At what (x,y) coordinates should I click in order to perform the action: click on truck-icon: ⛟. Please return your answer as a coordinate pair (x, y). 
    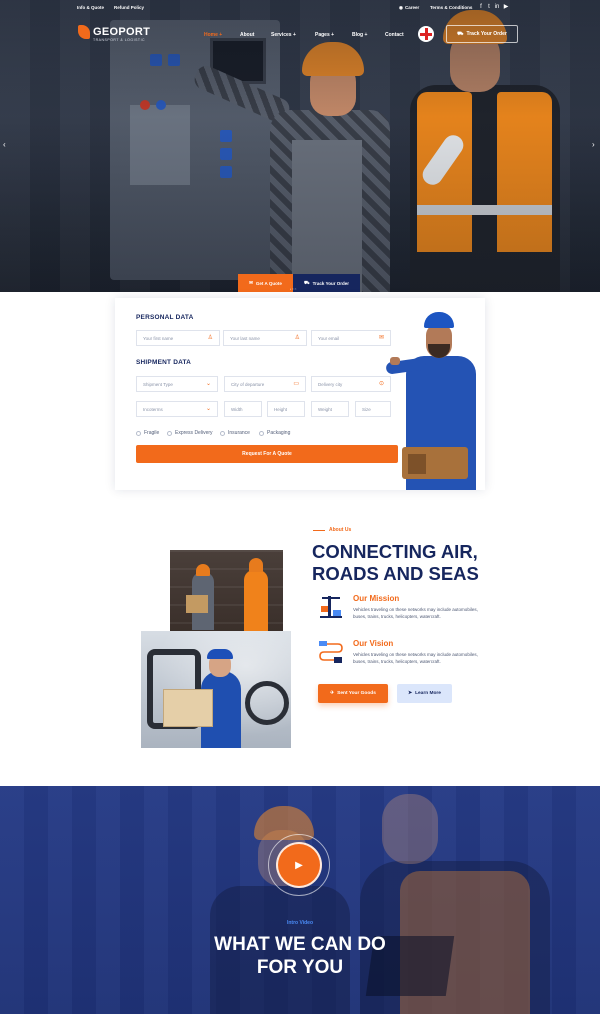
    Looking at the image, I should click on (306, 282).